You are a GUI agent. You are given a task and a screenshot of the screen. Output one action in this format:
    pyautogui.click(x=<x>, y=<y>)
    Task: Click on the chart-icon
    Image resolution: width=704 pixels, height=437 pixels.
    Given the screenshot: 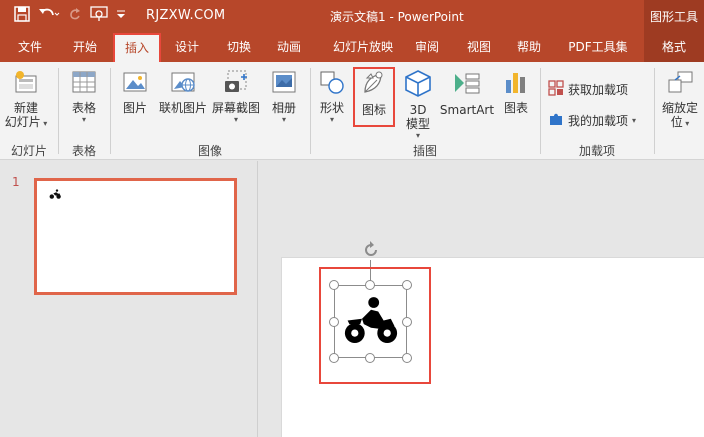 What is the action you would take?
    pyautogui.click(x=516, y=83)
    